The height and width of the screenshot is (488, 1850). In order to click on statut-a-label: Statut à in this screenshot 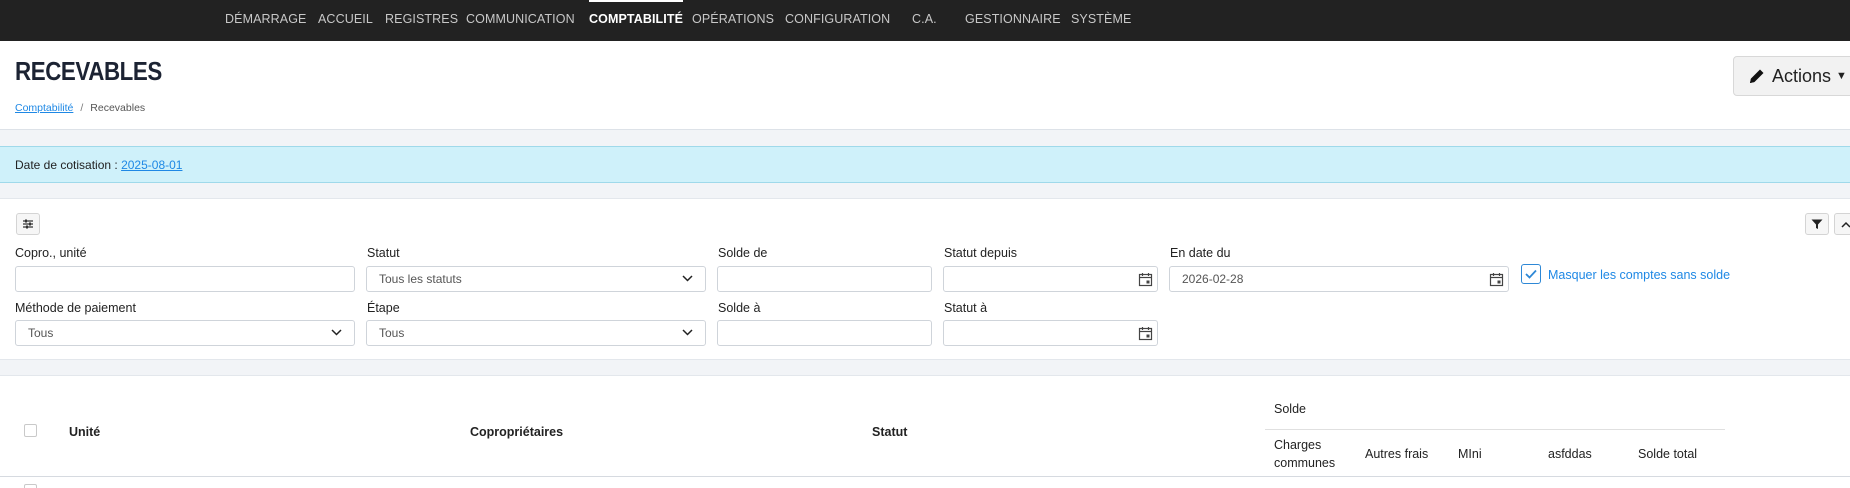, I will do `click(966, 308)`.